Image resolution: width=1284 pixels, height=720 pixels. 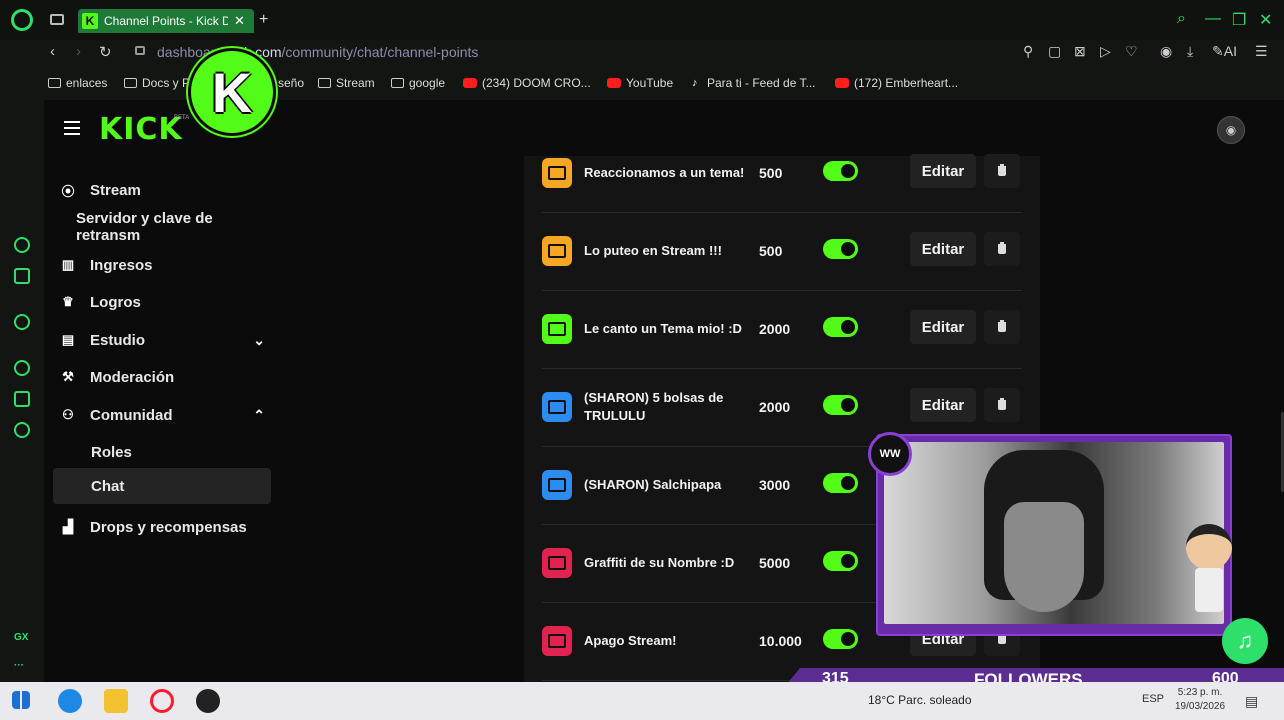 What do you see at coordinates (68, 526) in the screenshot?
I see `drops-icon: ▟` at bounding box center [68, 526].